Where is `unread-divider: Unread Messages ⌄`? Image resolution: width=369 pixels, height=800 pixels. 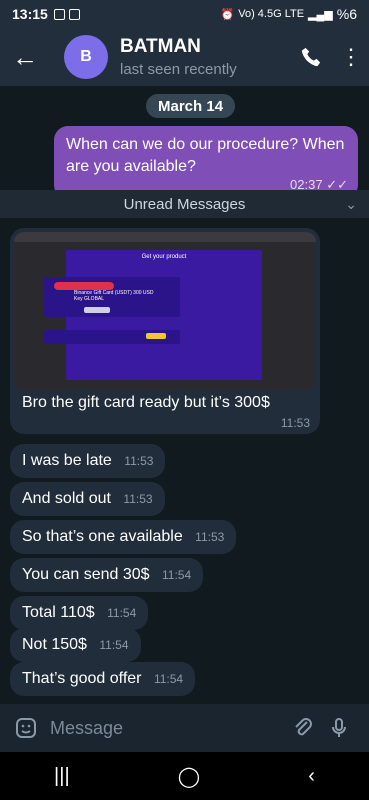 unread-divider: Unread Messages ⌄ is located at coordinates (184, 204).